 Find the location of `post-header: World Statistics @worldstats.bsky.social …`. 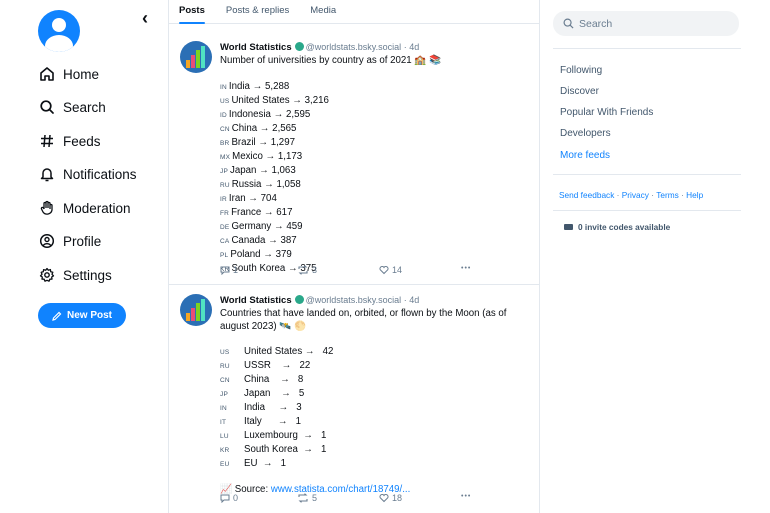

post-header: World Statistics @worldstats.bsky.social … is located at coordinates (375, 300).